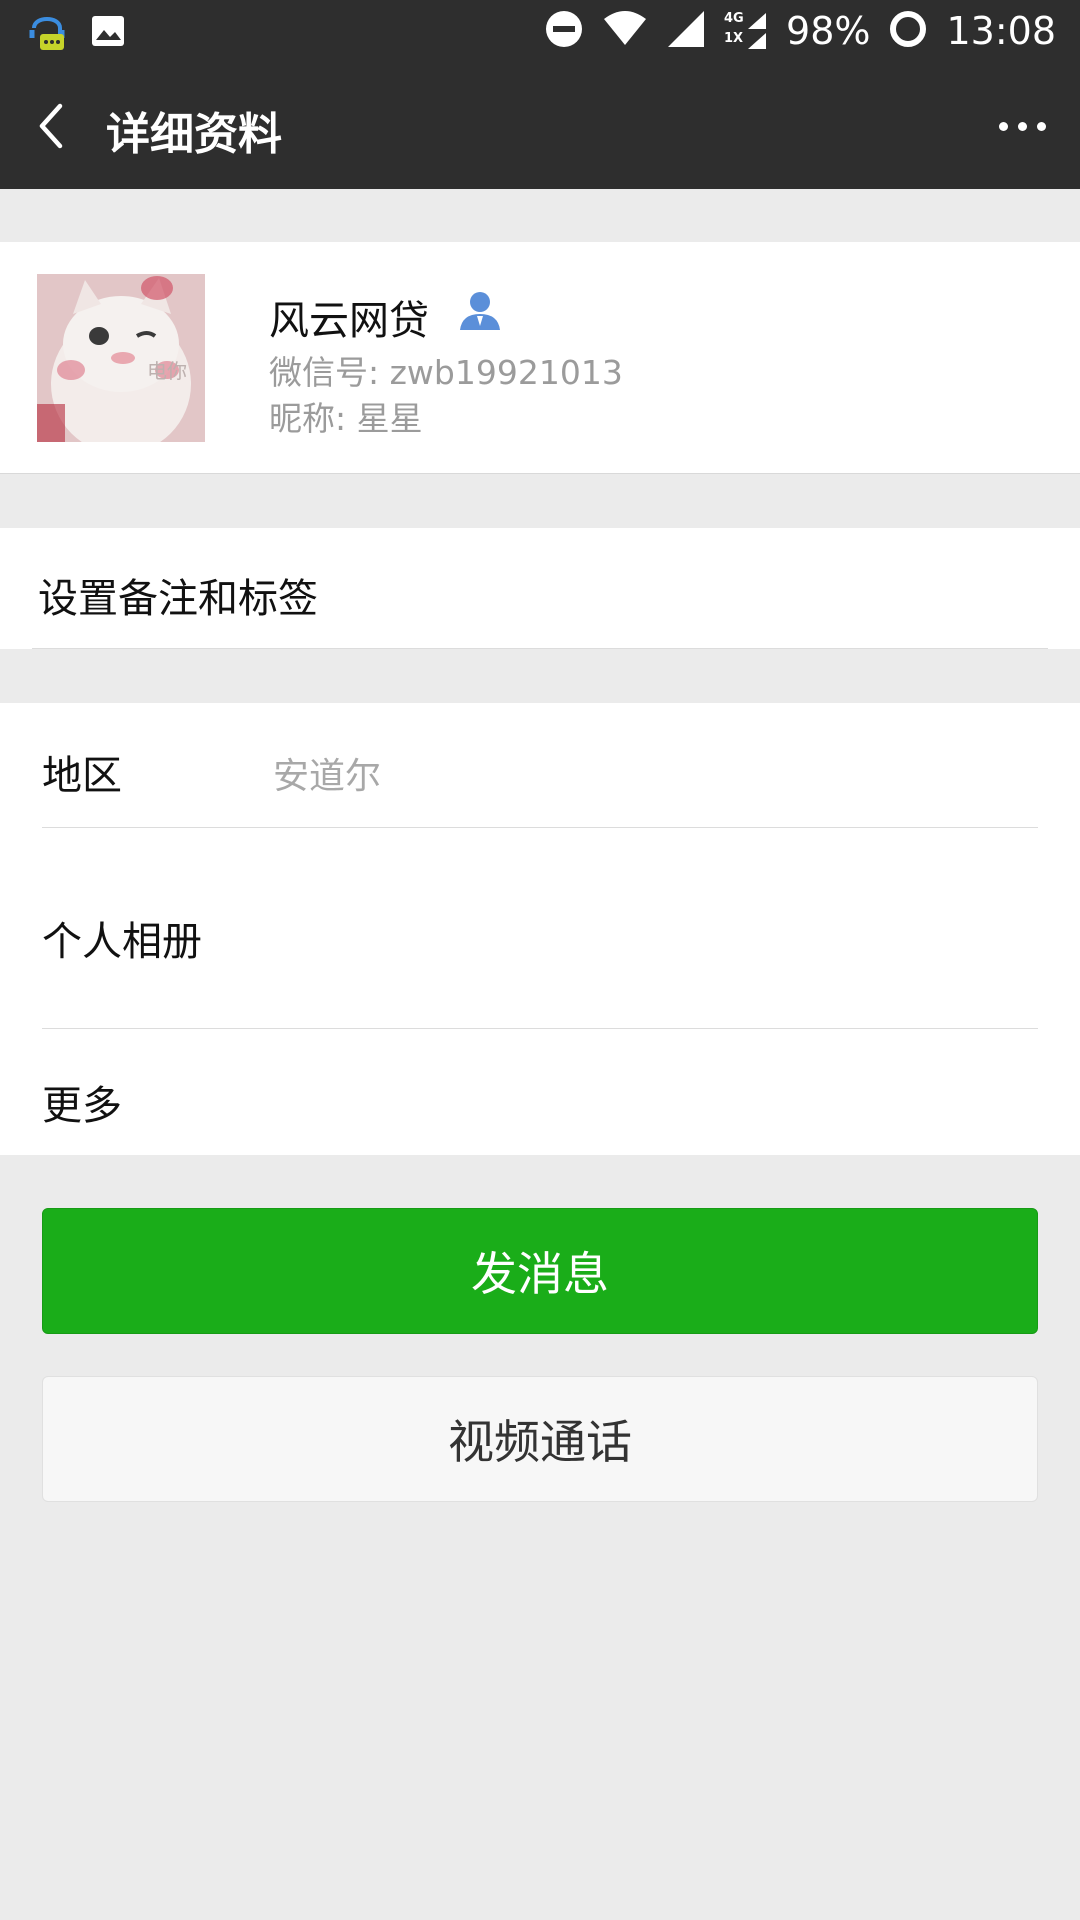 The width and height of the screenshot is (1080, 1920). What do you see at coordinates (76, 33) in the screenshot?
I see `status-bar-left` at bounding box center [76, 33].